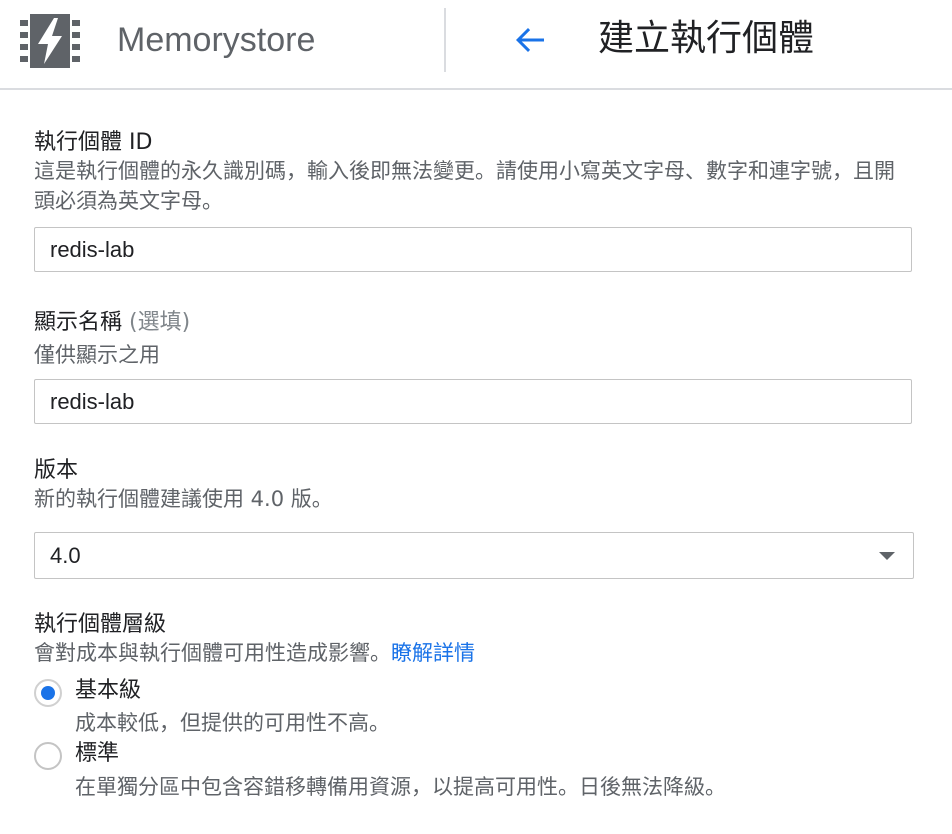  Describe the element at coordinates (474, 555) in the screenshot. I see `version-select: 4.0` at that location.